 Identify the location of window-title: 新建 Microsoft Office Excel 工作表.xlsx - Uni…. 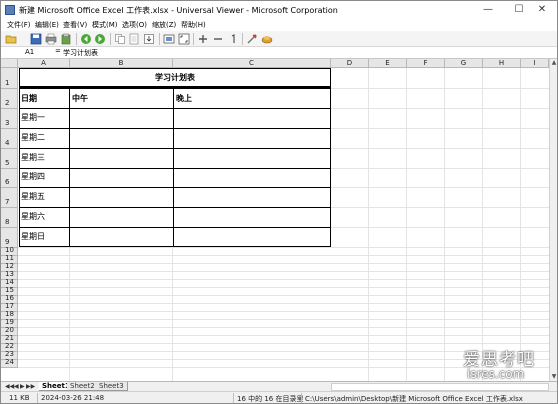
(178, 10).